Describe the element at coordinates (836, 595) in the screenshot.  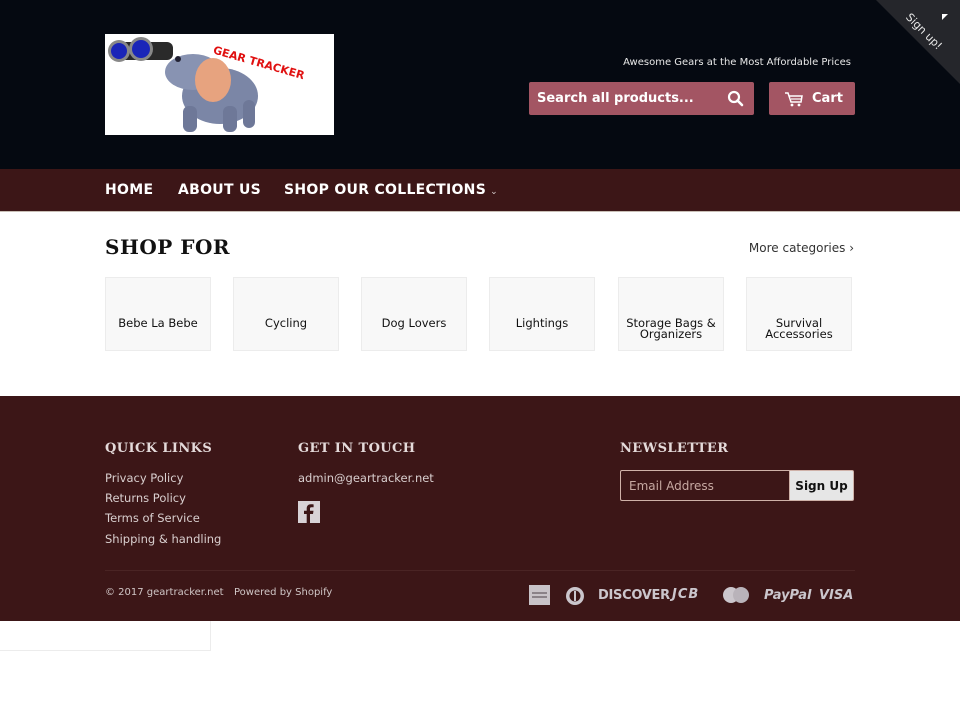
I see `visa-icon: VISA` at that location.